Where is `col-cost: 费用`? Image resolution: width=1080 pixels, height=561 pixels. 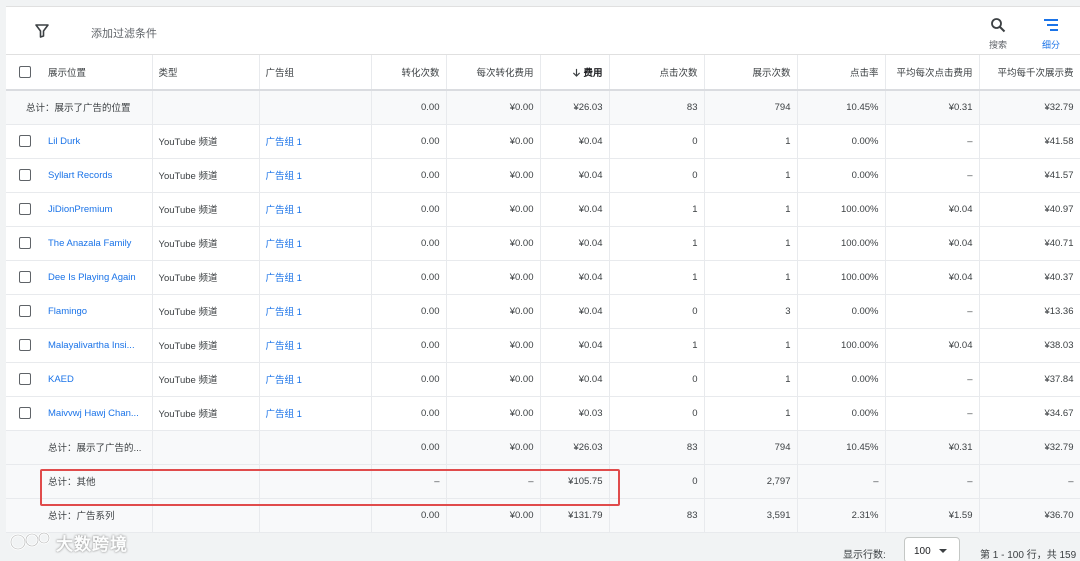 col-cost: 费用 is located at coordinates (575, 73).